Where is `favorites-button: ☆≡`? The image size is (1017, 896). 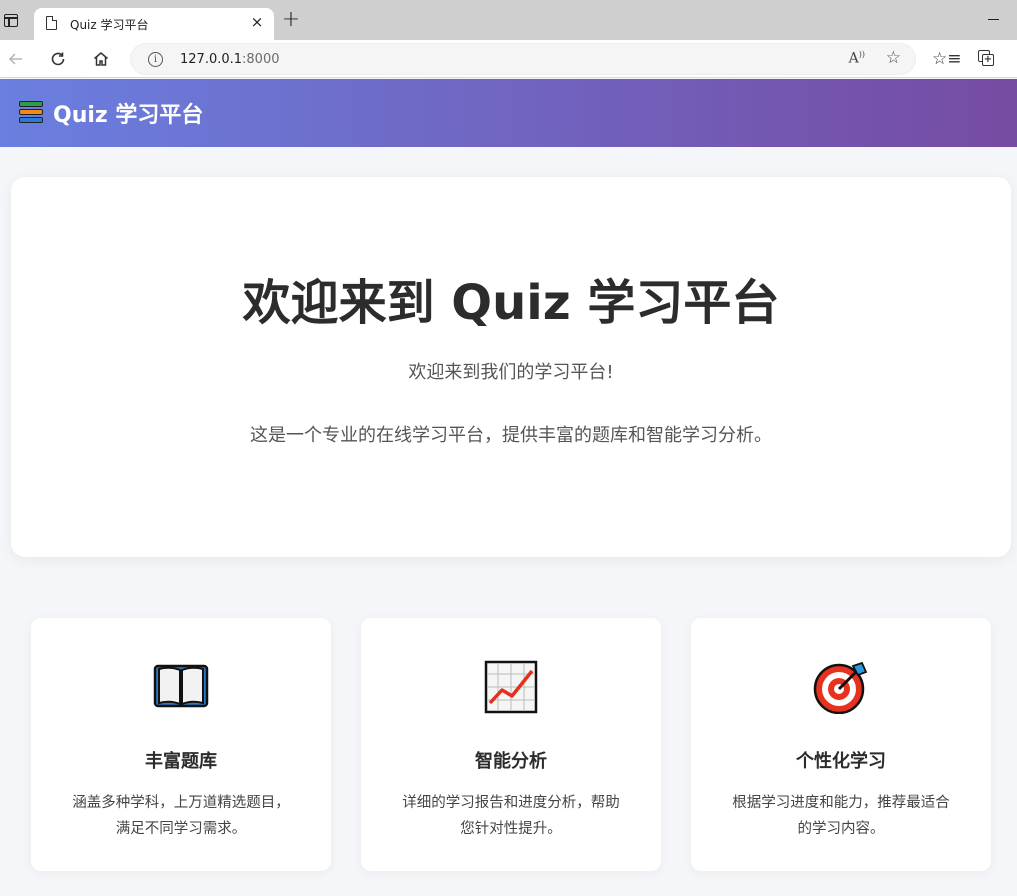
favorites-button: ☆≡ is located at coordinates (946, 59).